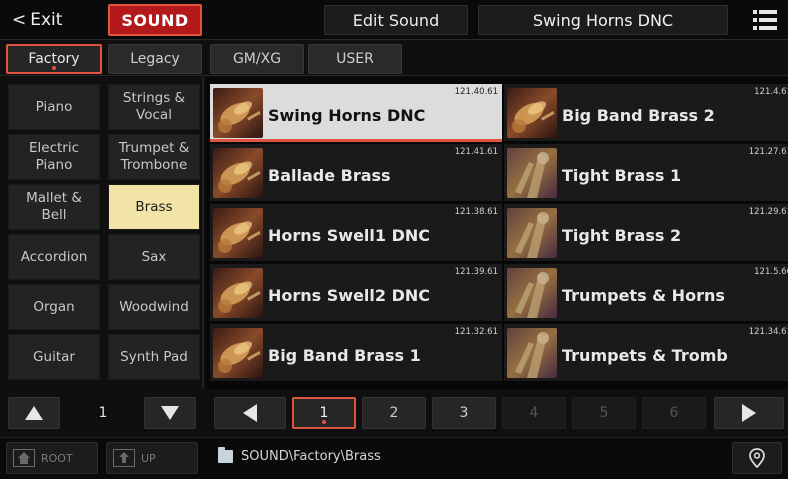 The width and height of the screenshot is (788, 479). Describe the element at coordinates (476, 272) in the screenshot. I see `sound-program-number: 121.39.61` at that location.